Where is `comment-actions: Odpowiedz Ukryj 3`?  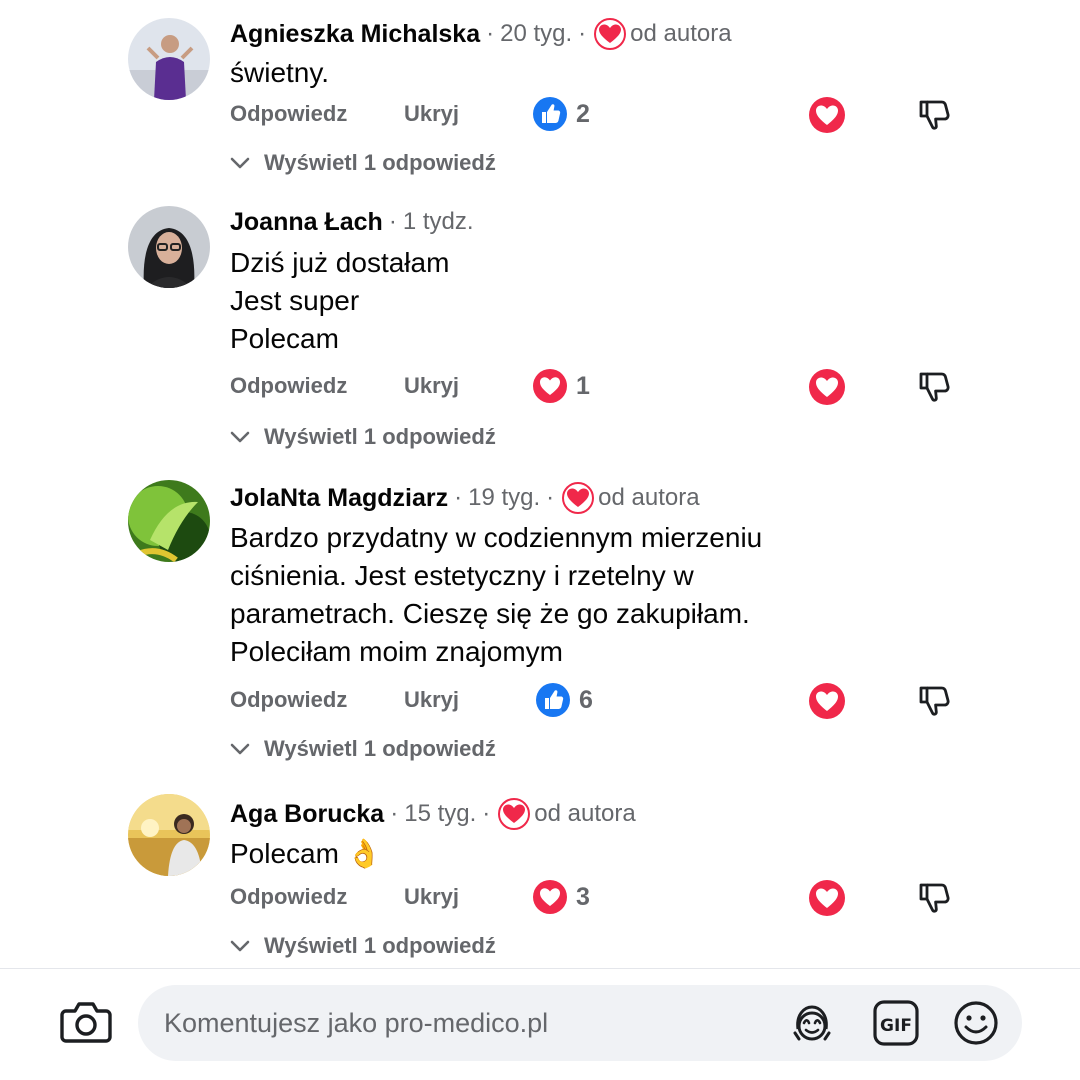
comment-actions: Odpowiedz Ukryj 3 is located at coordinates (540, 897).